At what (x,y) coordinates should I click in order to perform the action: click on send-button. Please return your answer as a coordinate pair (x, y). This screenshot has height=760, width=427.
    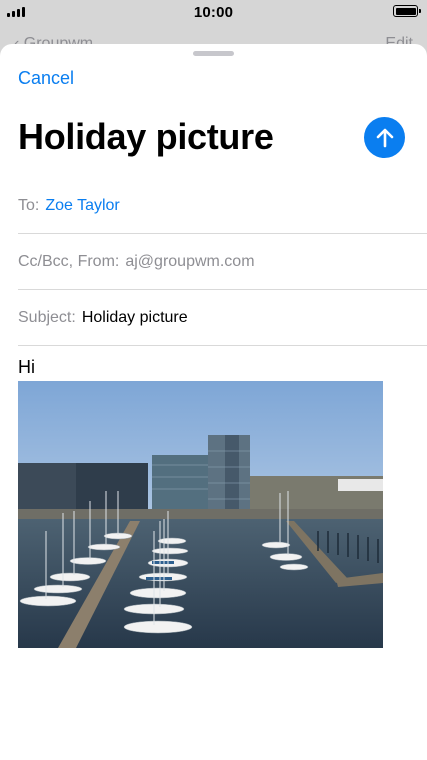
    Looking at the image, I should click on (384, 137).